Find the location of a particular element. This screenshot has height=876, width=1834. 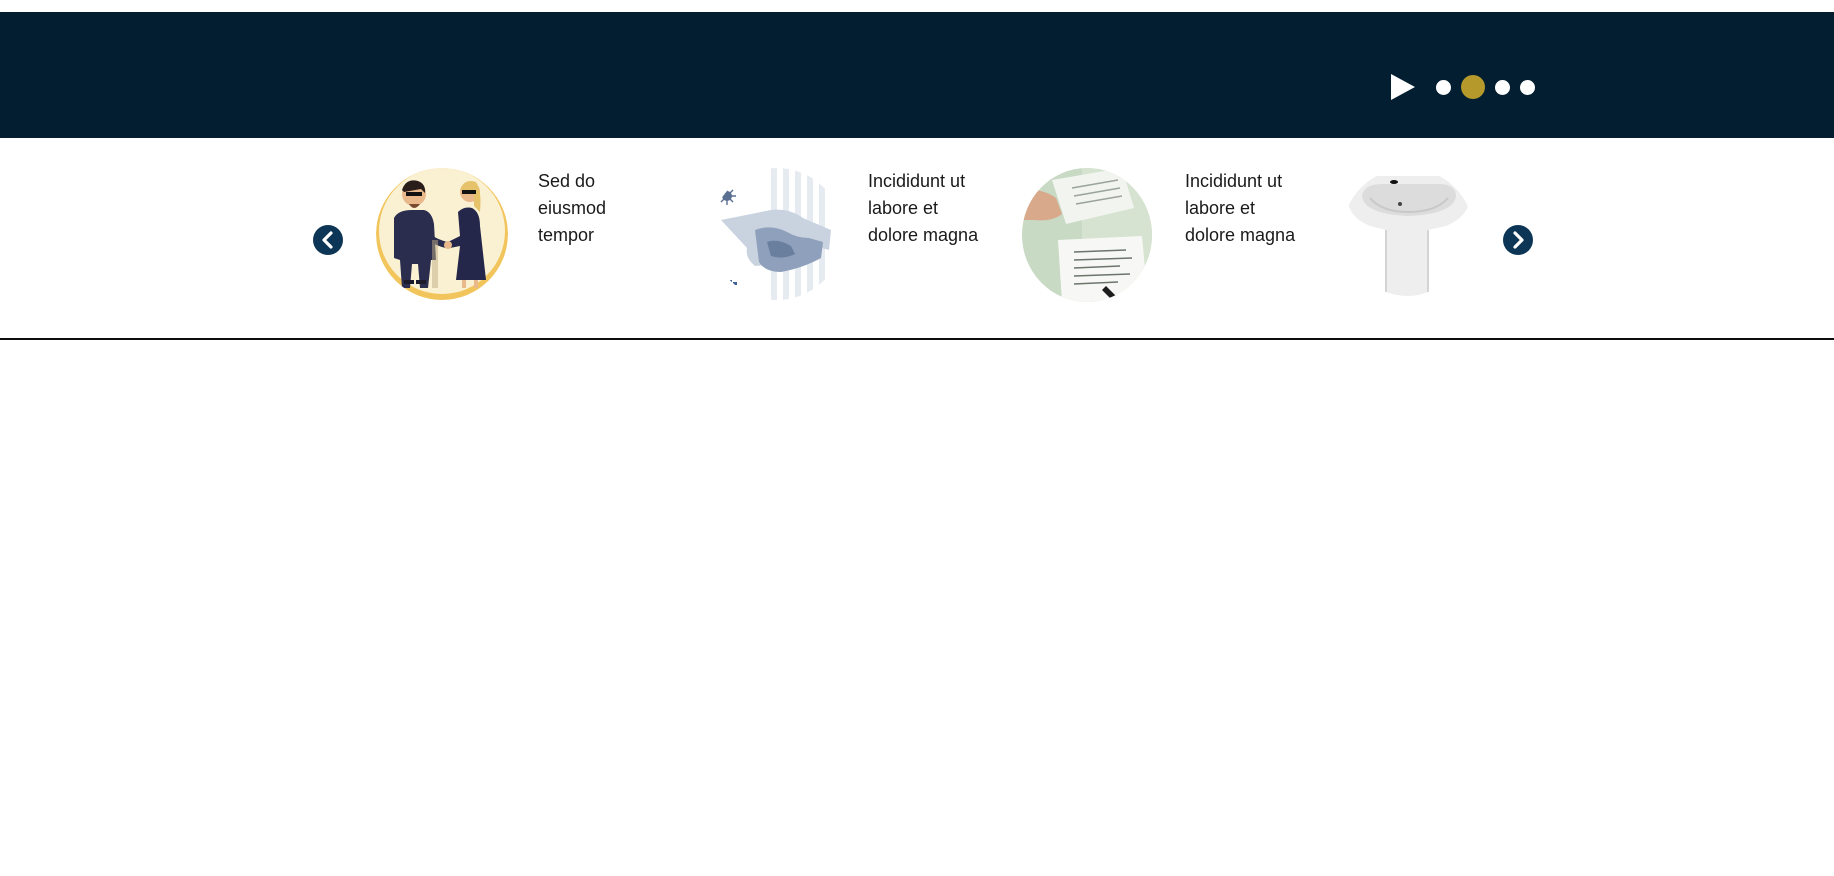

carousel-item-2-caption: Incididunt ut labore et dolore magna is located at coordinates (923, 208).